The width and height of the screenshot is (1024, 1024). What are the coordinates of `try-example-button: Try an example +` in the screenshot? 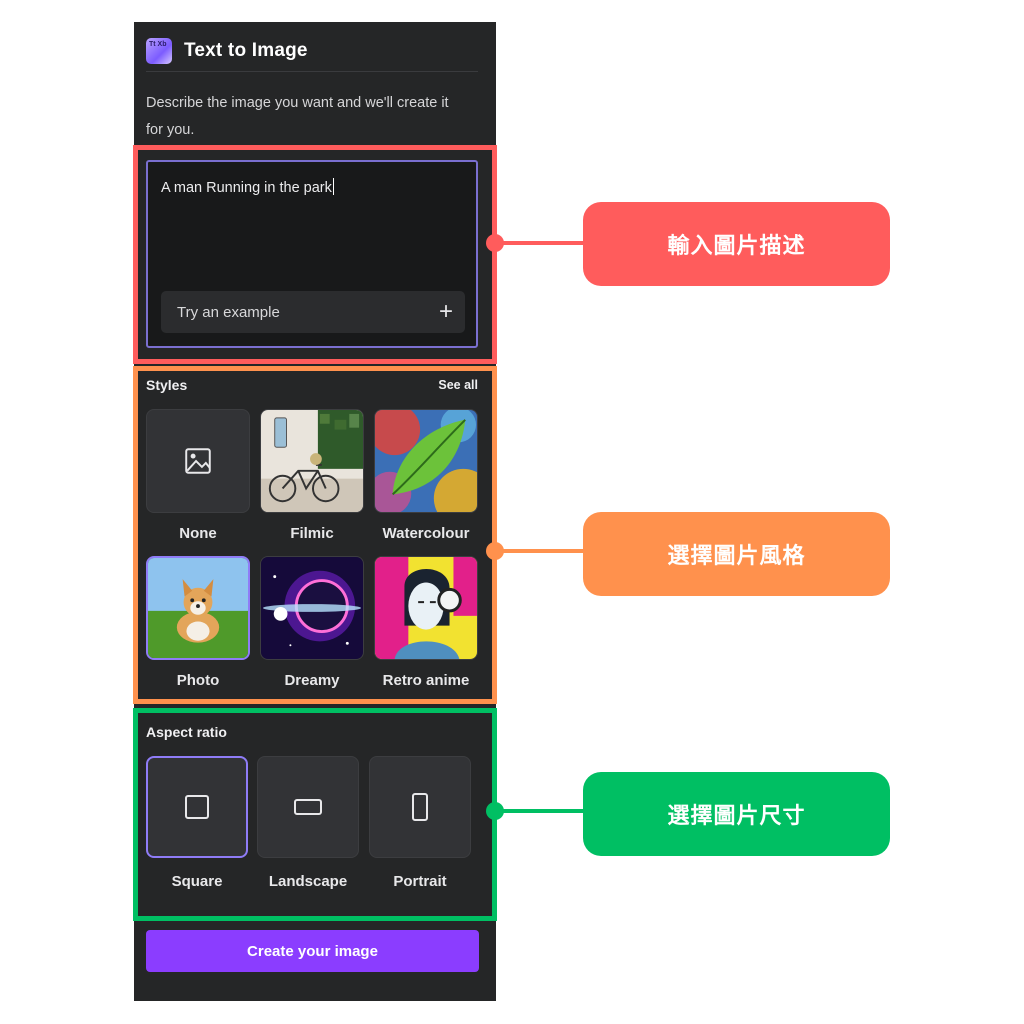 It's located at (313, 312).